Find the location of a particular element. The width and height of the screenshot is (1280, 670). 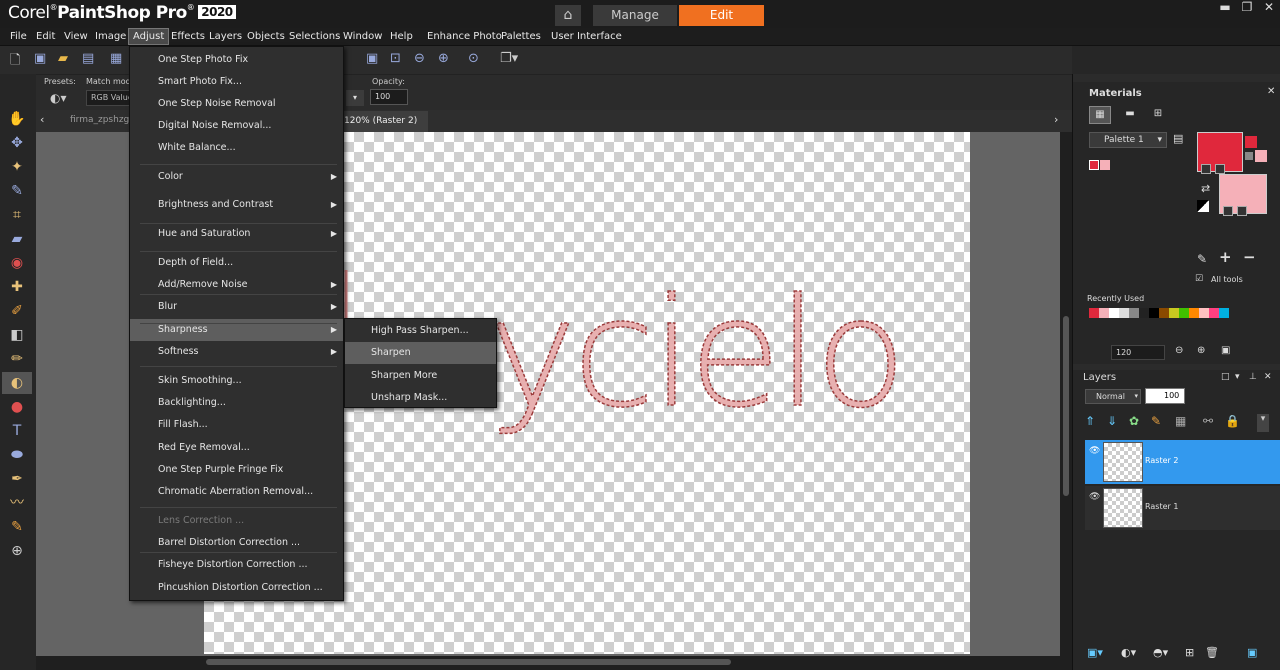

copy-icon: ❐▾ is located at coordinates (509, 58).